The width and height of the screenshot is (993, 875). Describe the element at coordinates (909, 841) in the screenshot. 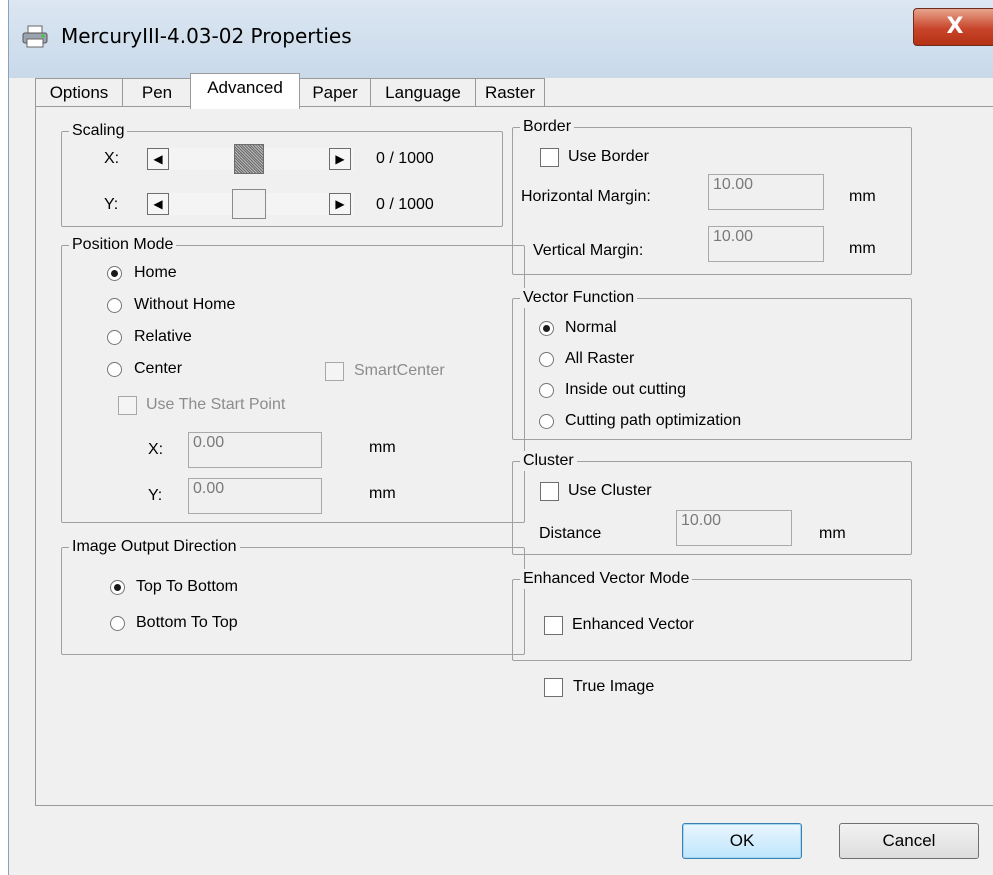

I see `cancel-button: Cancel` at that location.